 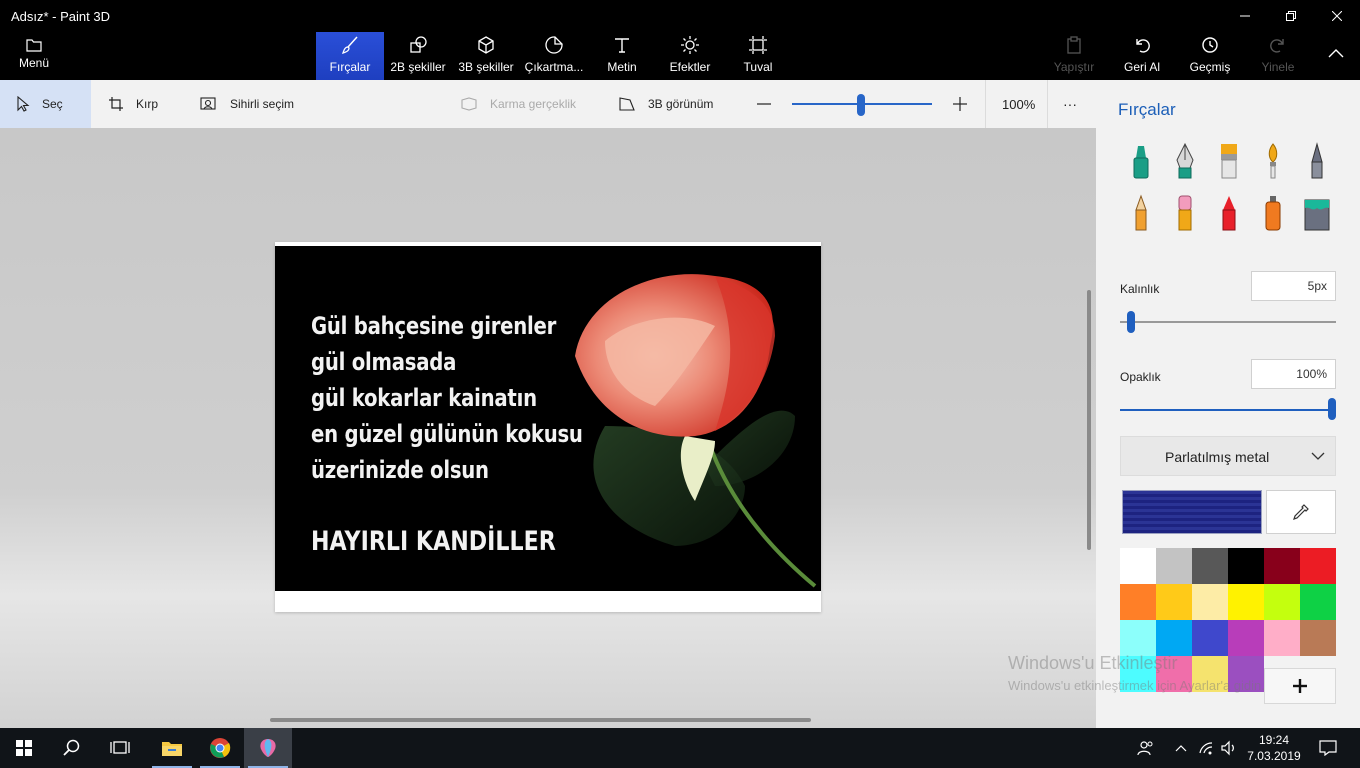 What do you see at coordinates (1141, 67) in the screenshot?
I see `undo-label: Geri Al` at bounding box center [1141, 67].